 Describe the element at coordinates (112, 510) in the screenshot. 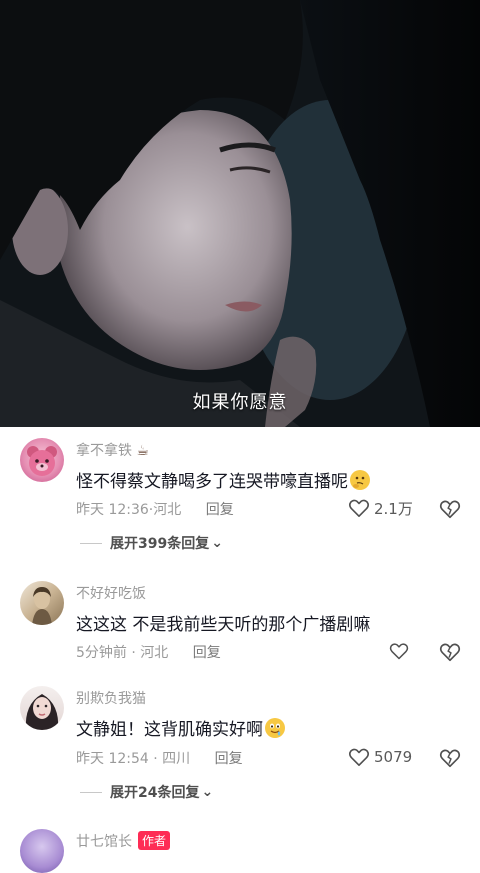

I see `comment-time: 昨天 12:36` at that location.